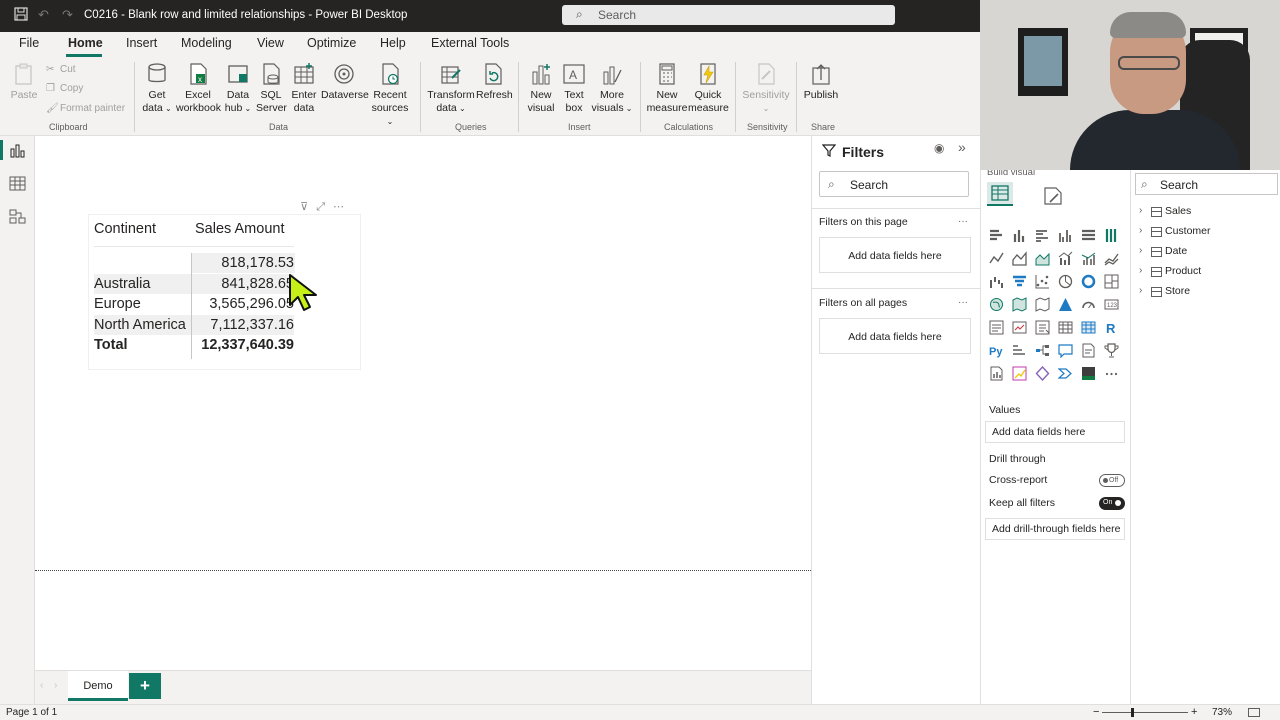 The height and width of the screenshot is (720, 1280). What do you see at coordinates (1111, 373) in the screenshot?
I see `more-visuals-ellipsis-icon` at bounding box center [1111, 373].